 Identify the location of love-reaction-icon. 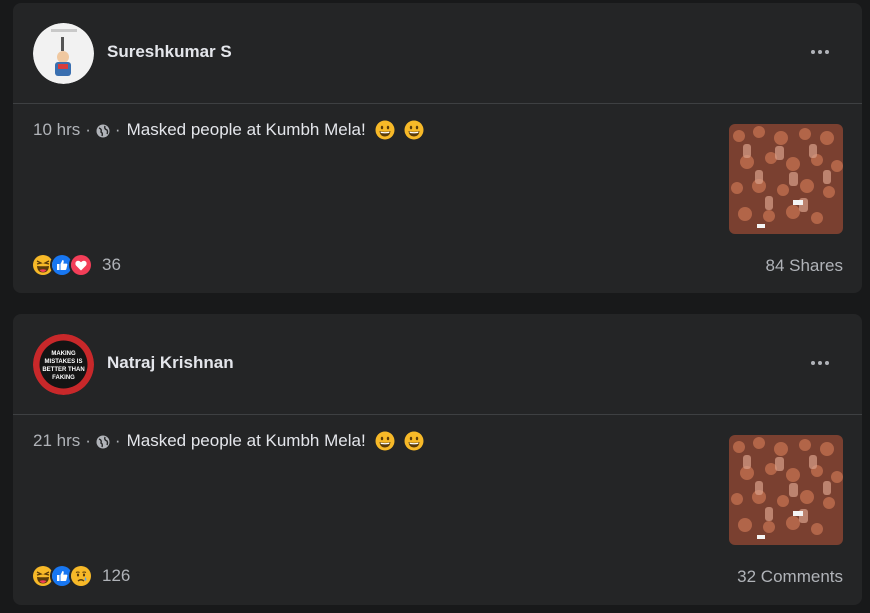
(81, 265).